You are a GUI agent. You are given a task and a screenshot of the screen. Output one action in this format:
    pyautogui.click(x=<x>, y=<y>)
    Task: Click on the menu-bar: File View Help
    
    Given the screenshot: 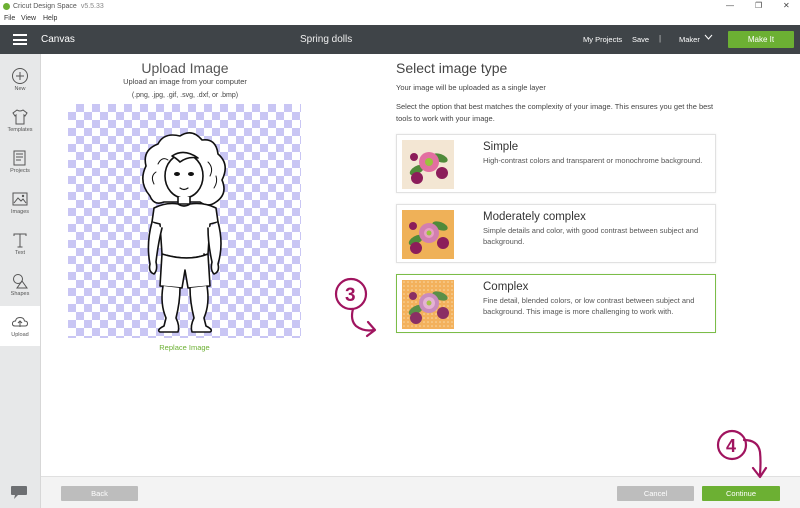 What is the action you would take?
    pyautogui.click(x=400, y=19)
    